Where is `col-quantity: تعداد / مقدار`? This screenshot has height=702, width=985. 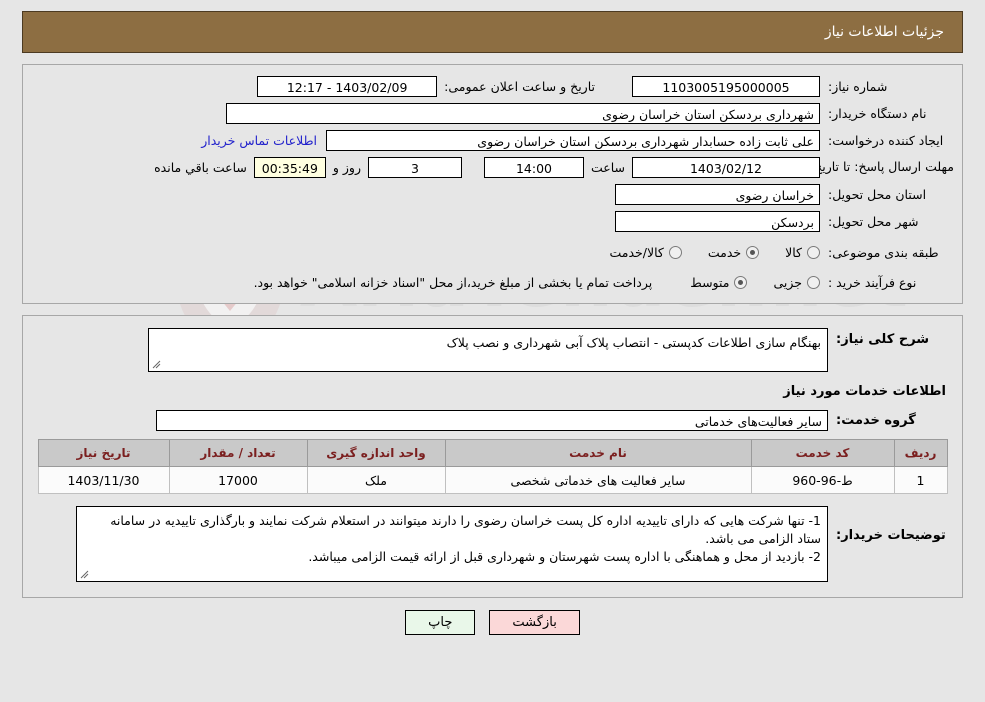 col-quantity: تعداد / مقدار is located at coordinates (238, 453).